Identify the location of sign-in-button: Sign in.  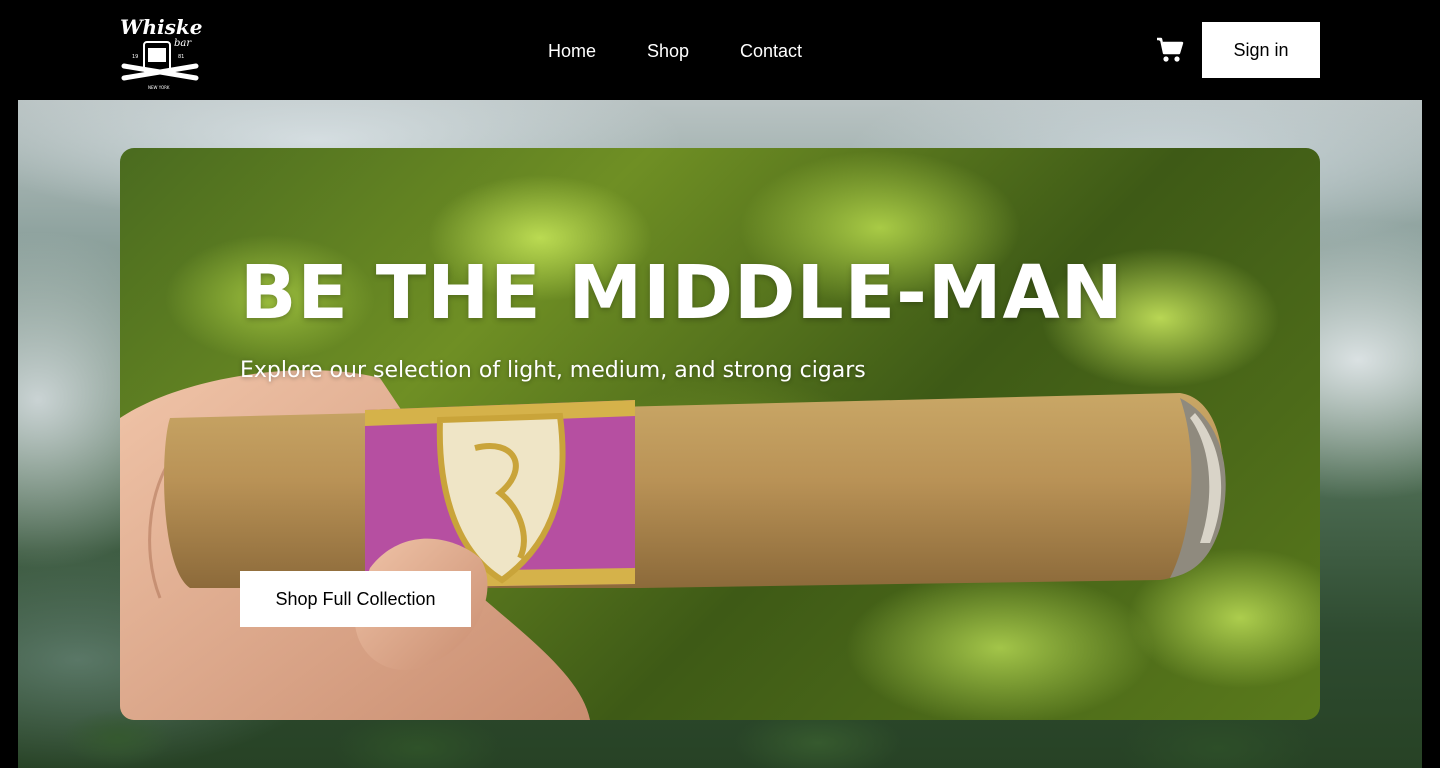
(1261, 50).